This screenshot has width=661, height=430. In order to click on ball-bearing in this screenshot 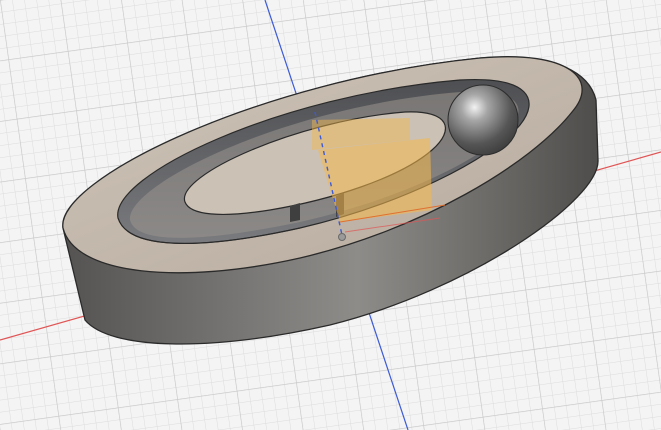, I will do `click(483, 120)`.